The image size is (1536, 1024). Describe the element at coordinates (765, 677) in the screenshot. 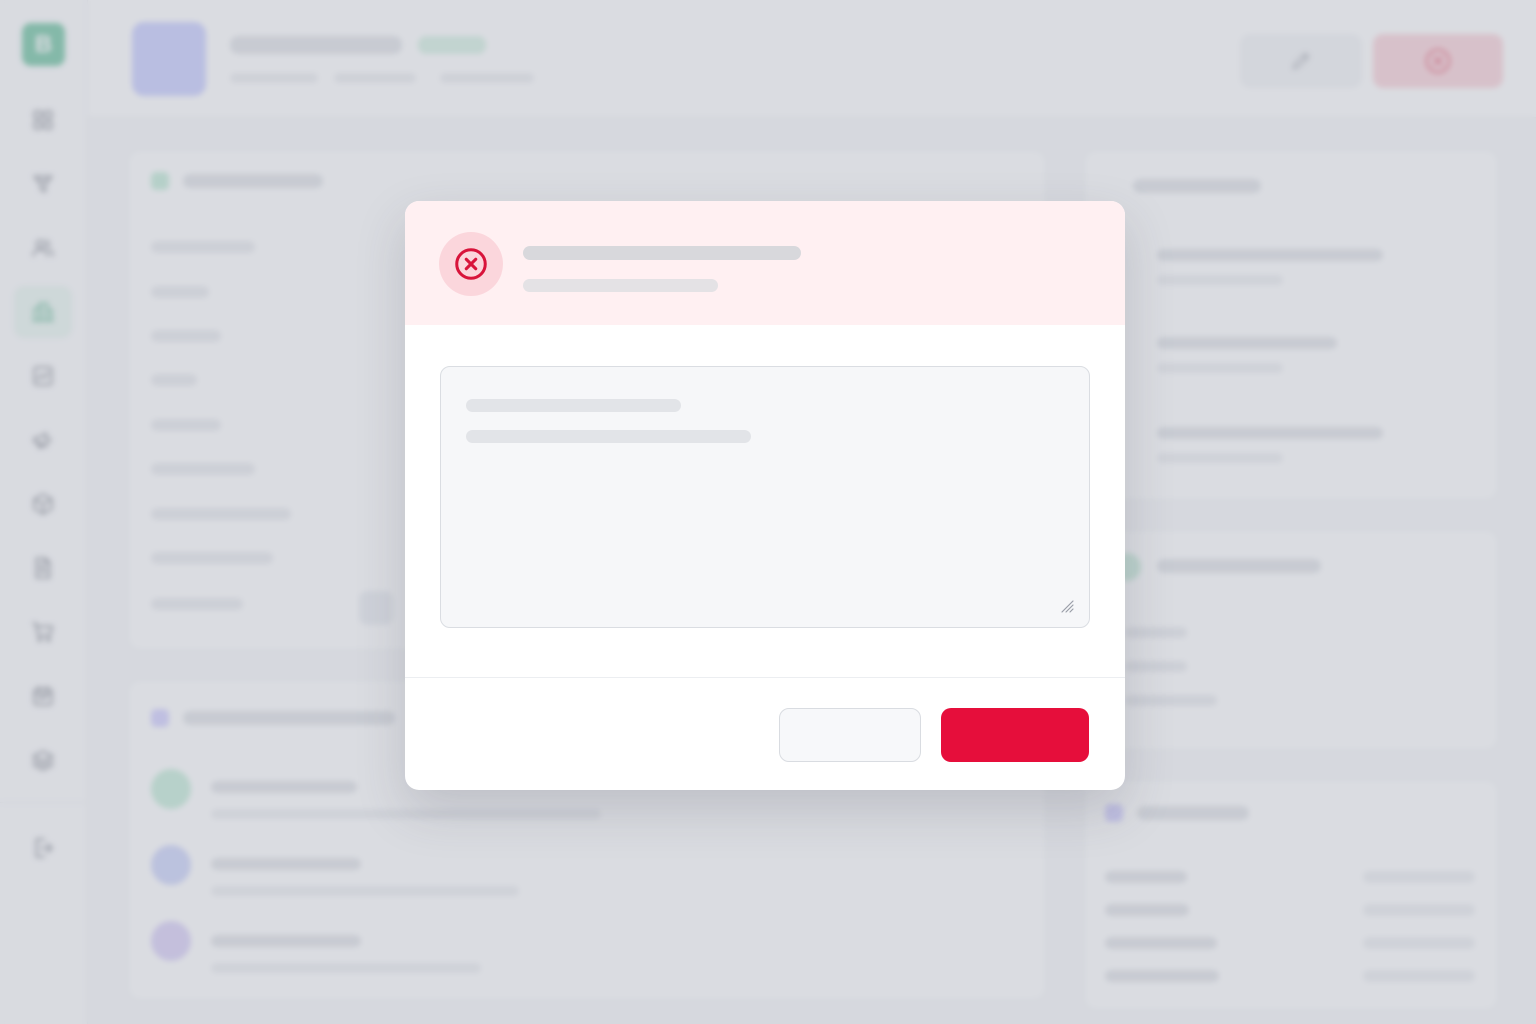

I see `dialog-divider` at that location.